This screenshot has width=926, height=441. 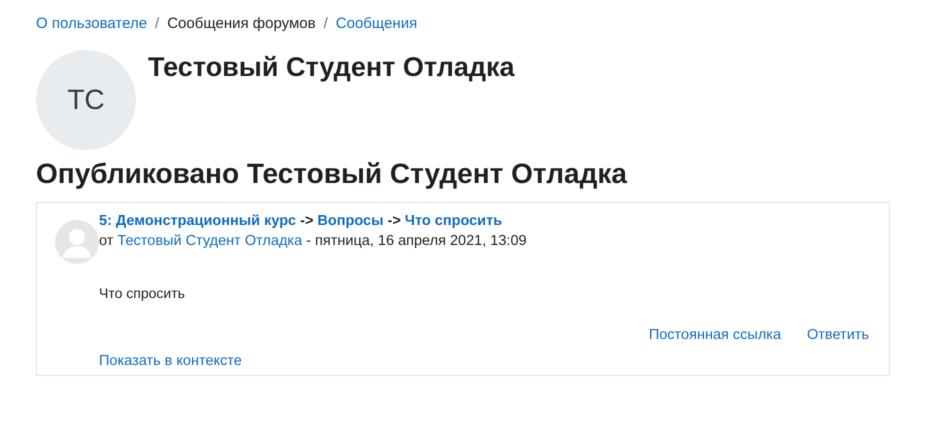 I want to click on context-link: Показать в контексте, so click(x=170, y=361).